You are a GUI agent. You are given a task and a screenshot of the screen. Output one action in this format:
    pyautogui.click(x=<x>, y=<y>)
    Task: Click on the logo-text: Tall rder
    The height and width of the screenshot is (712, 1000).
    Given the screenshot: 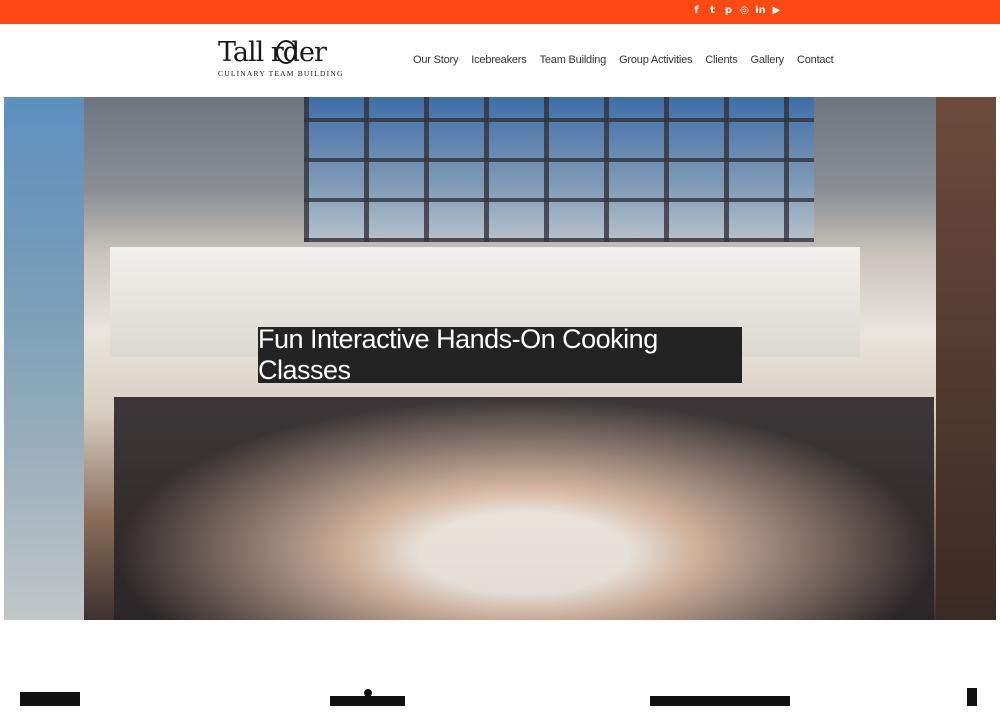 What is the action you would take?
    pyautogui.click(x=272, y=52)
    